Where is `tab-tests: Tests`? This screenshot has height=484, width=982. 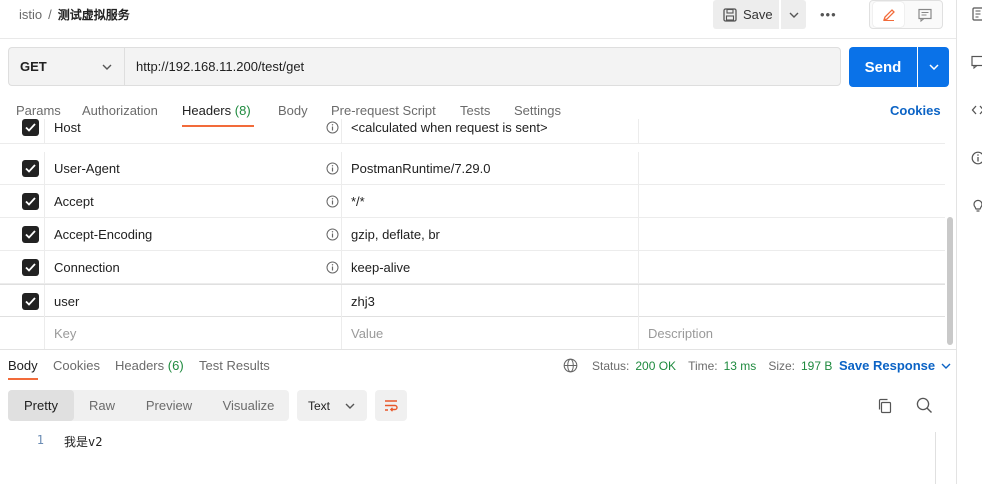
tab-tests: Tests is located at coordinates (475, 110).